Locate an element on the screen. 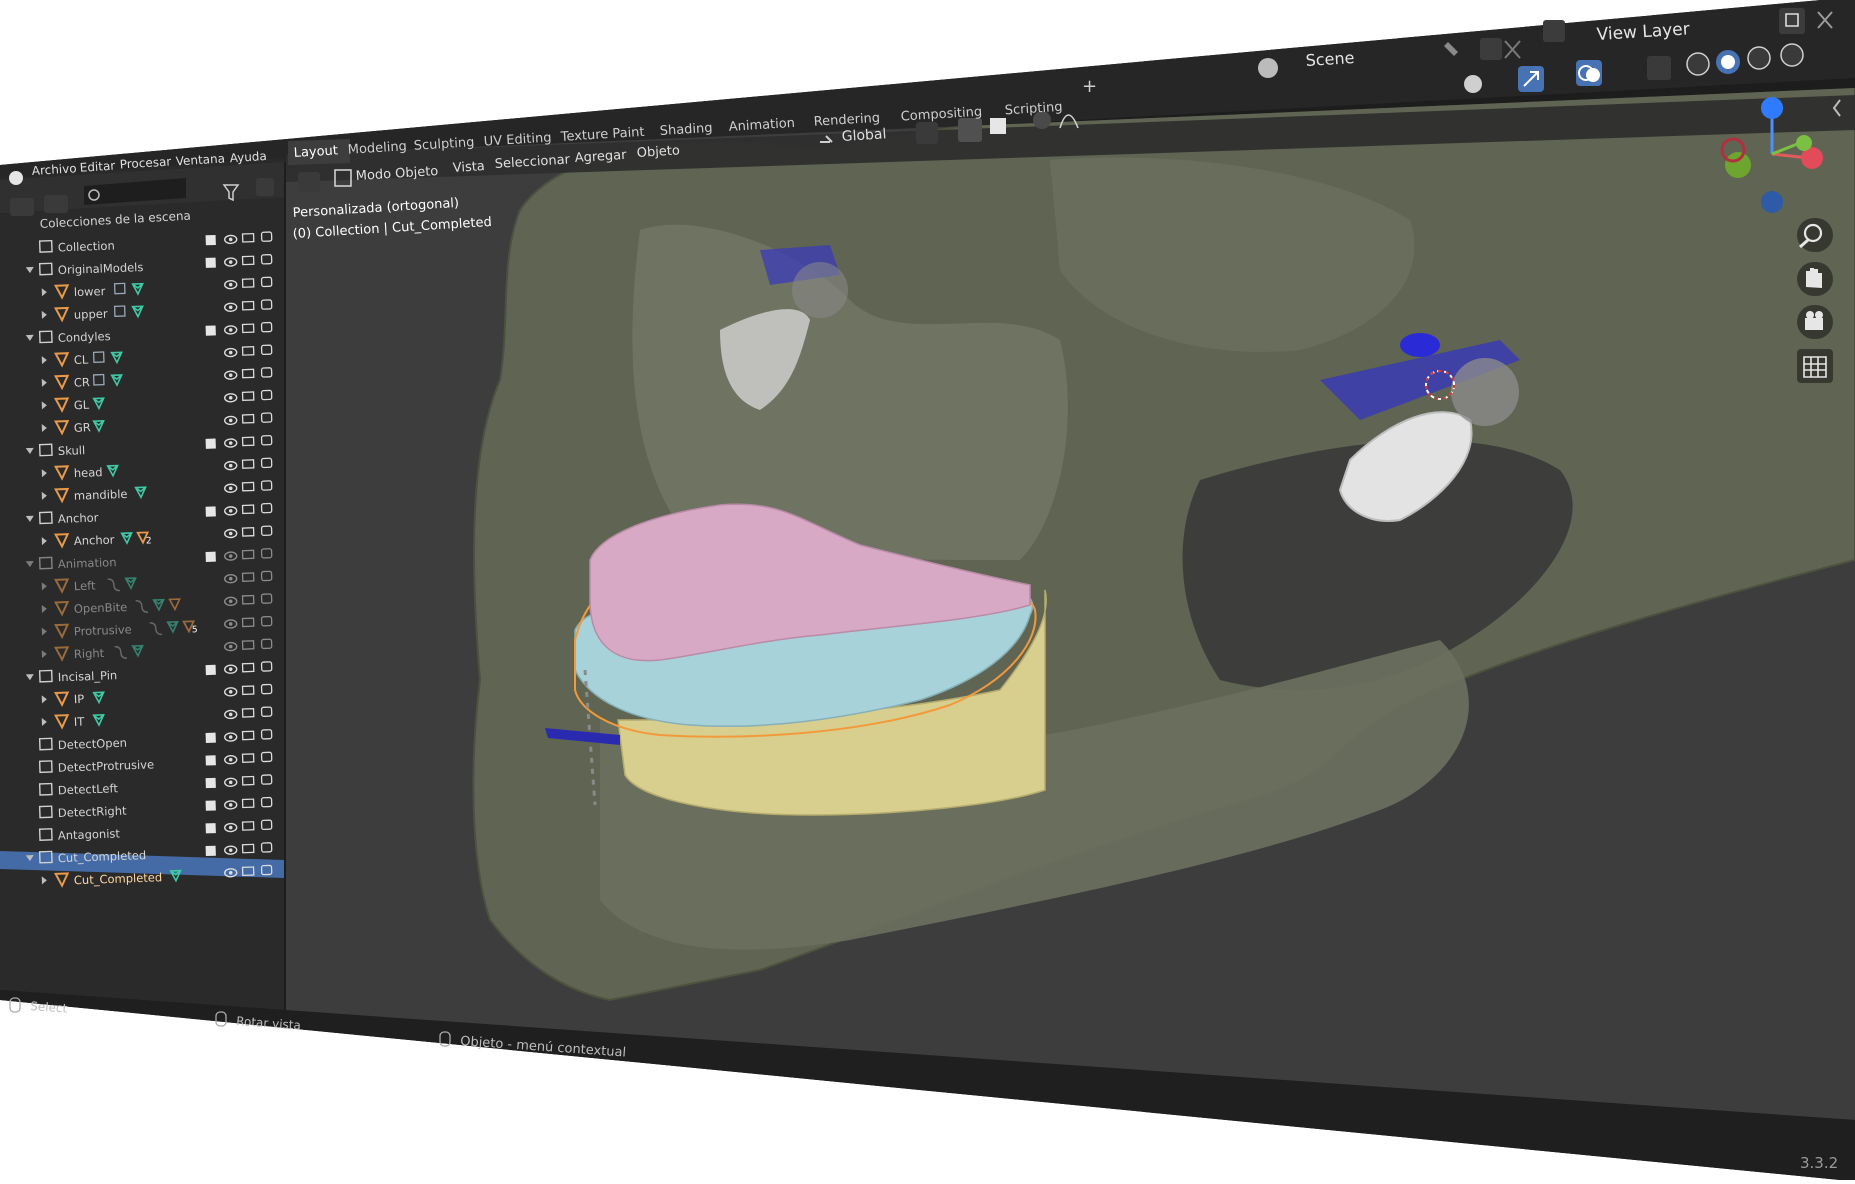 Image resolution: width=1855 pixels, height=1184 pixels. snap-target-icon is located at coordinates (998, 126).